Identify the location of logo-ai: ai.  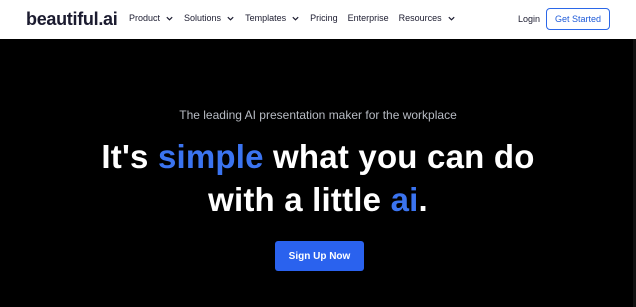
(110, 19).